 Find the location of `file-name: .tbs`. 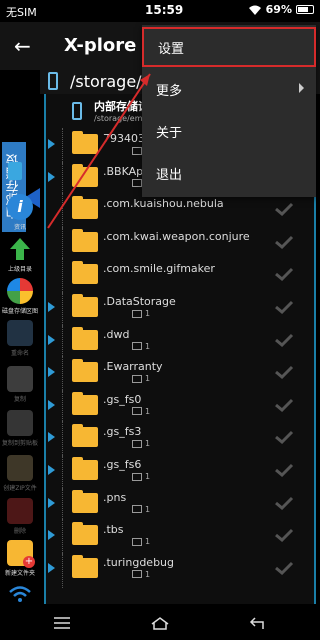

file-name: .tbs is located at coordinates (113, 530).